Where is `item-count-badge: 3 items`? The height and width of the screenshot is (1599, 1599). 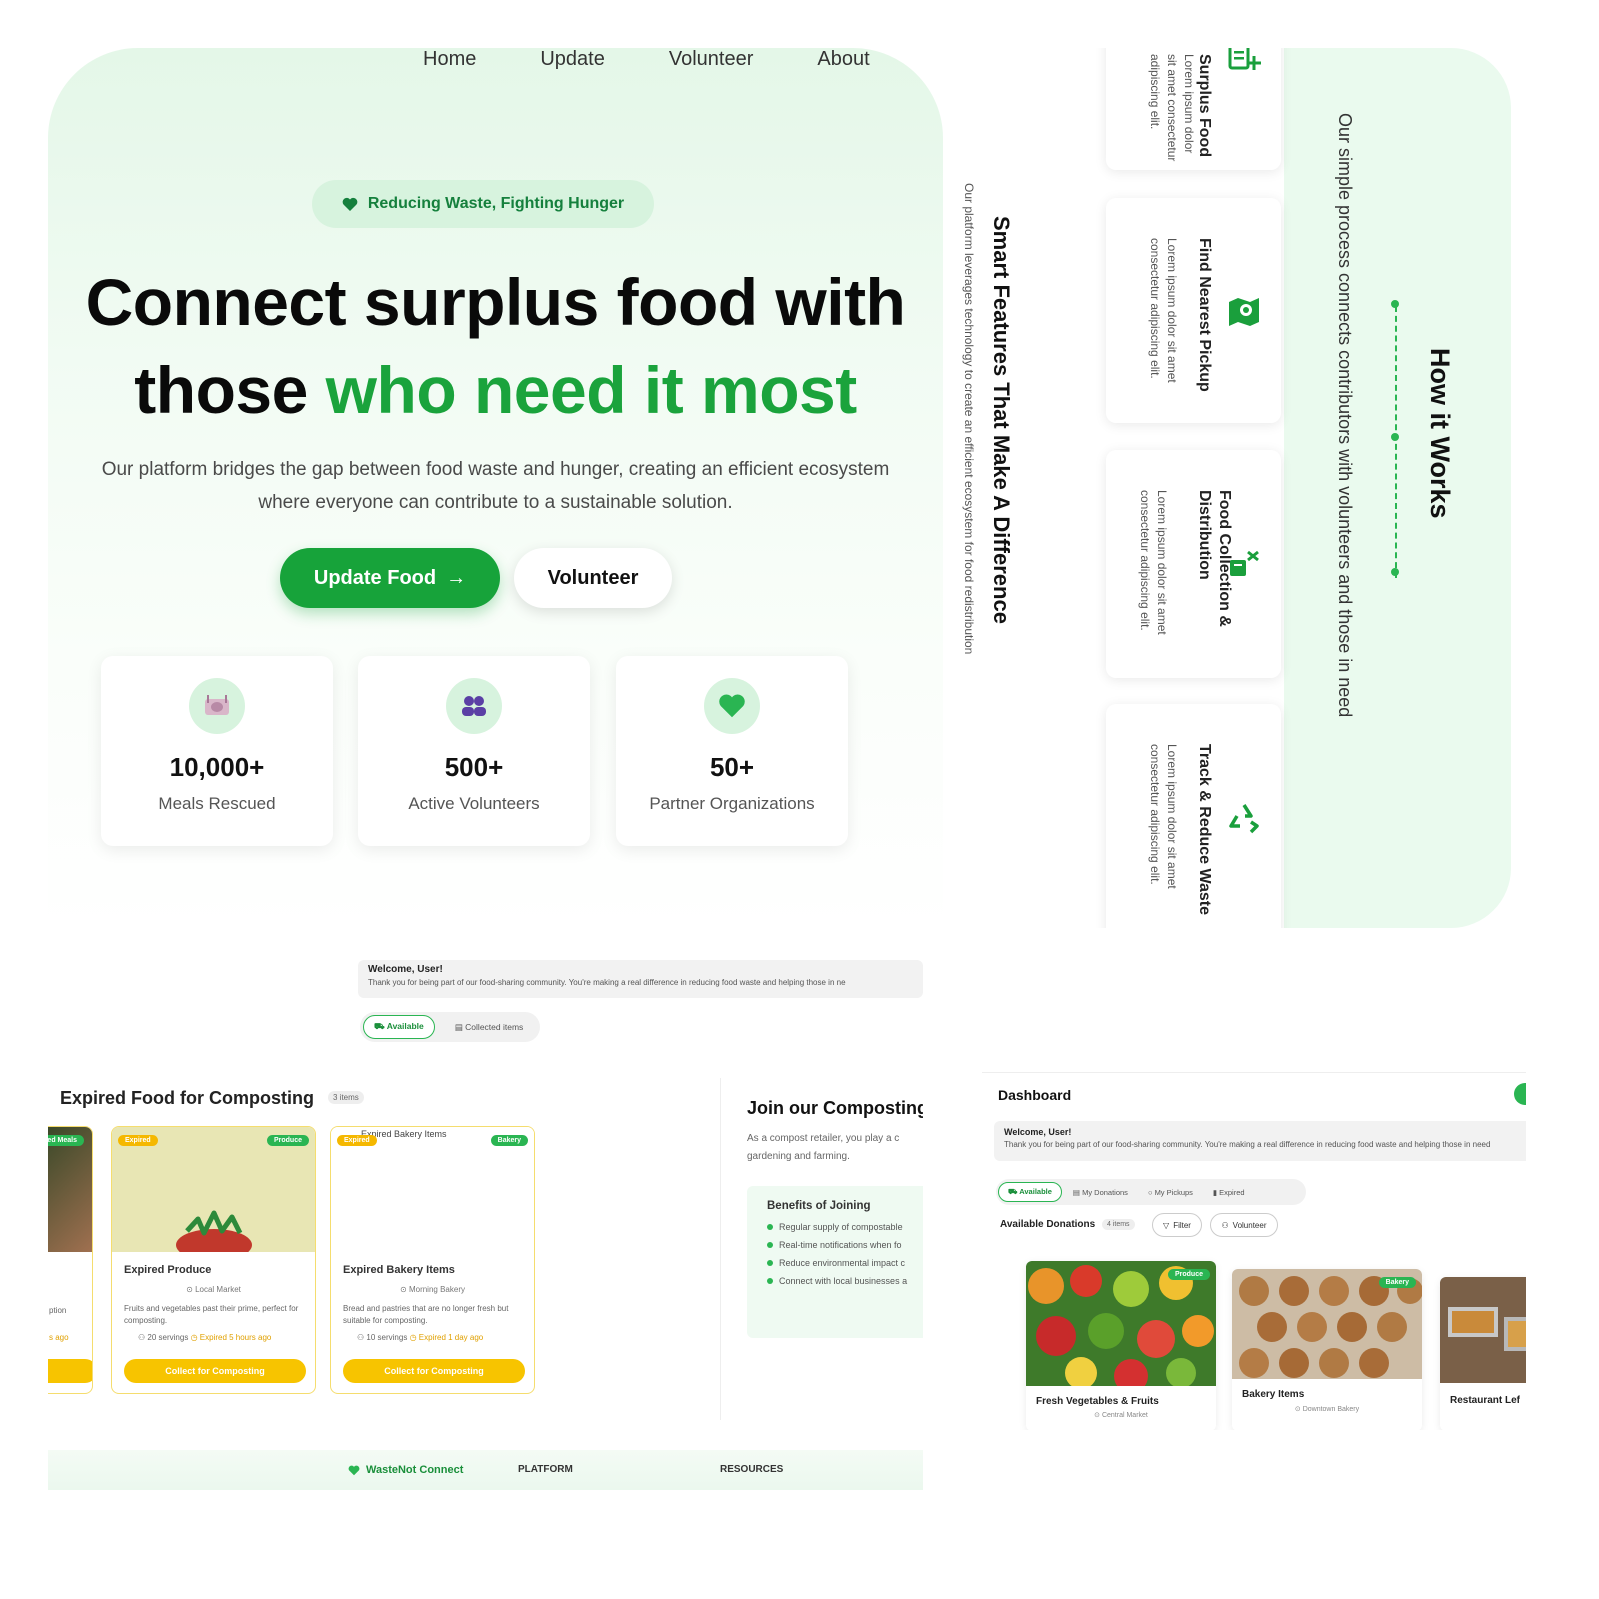 item-count-badge: 3 items is located at coordinates (346, 1097).